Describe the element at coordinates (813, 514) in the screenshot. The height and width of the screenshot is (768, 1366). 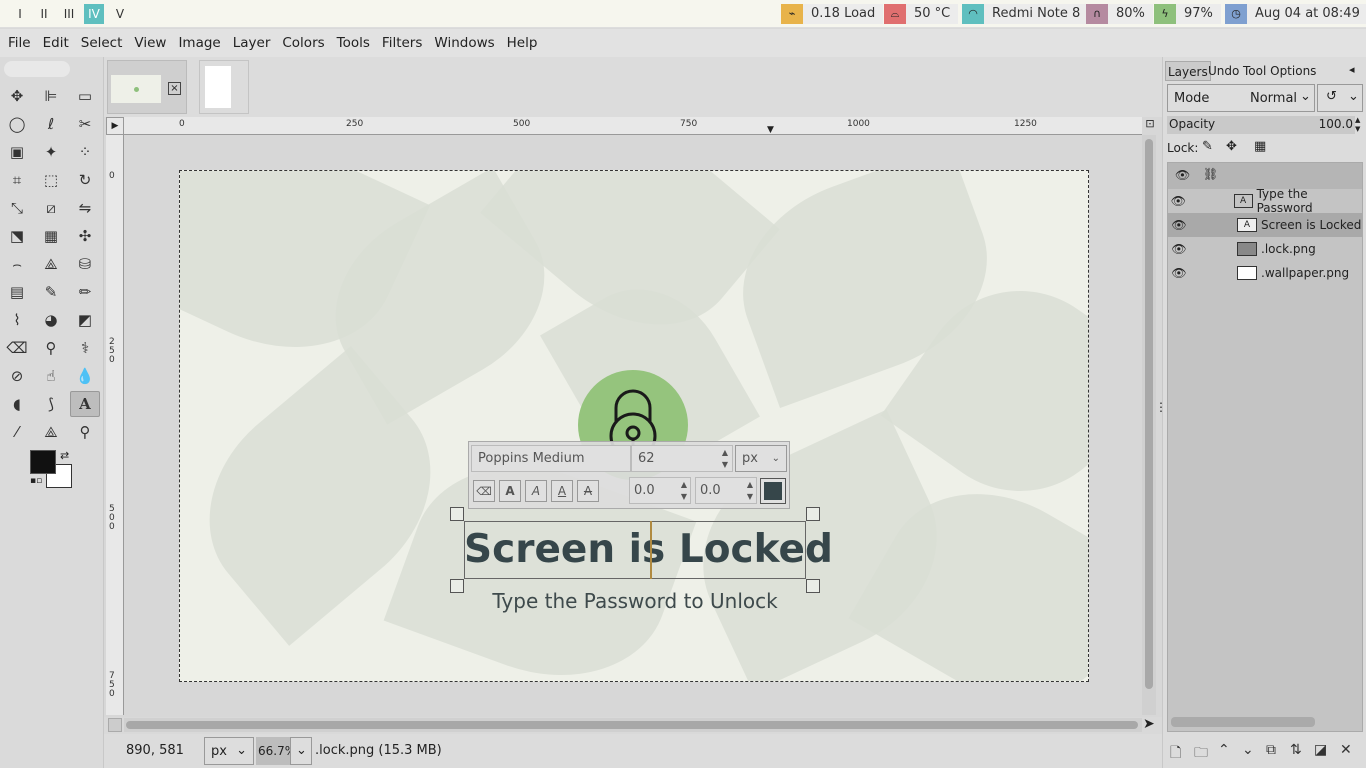
I see `text-box-handle-tr` at that location.